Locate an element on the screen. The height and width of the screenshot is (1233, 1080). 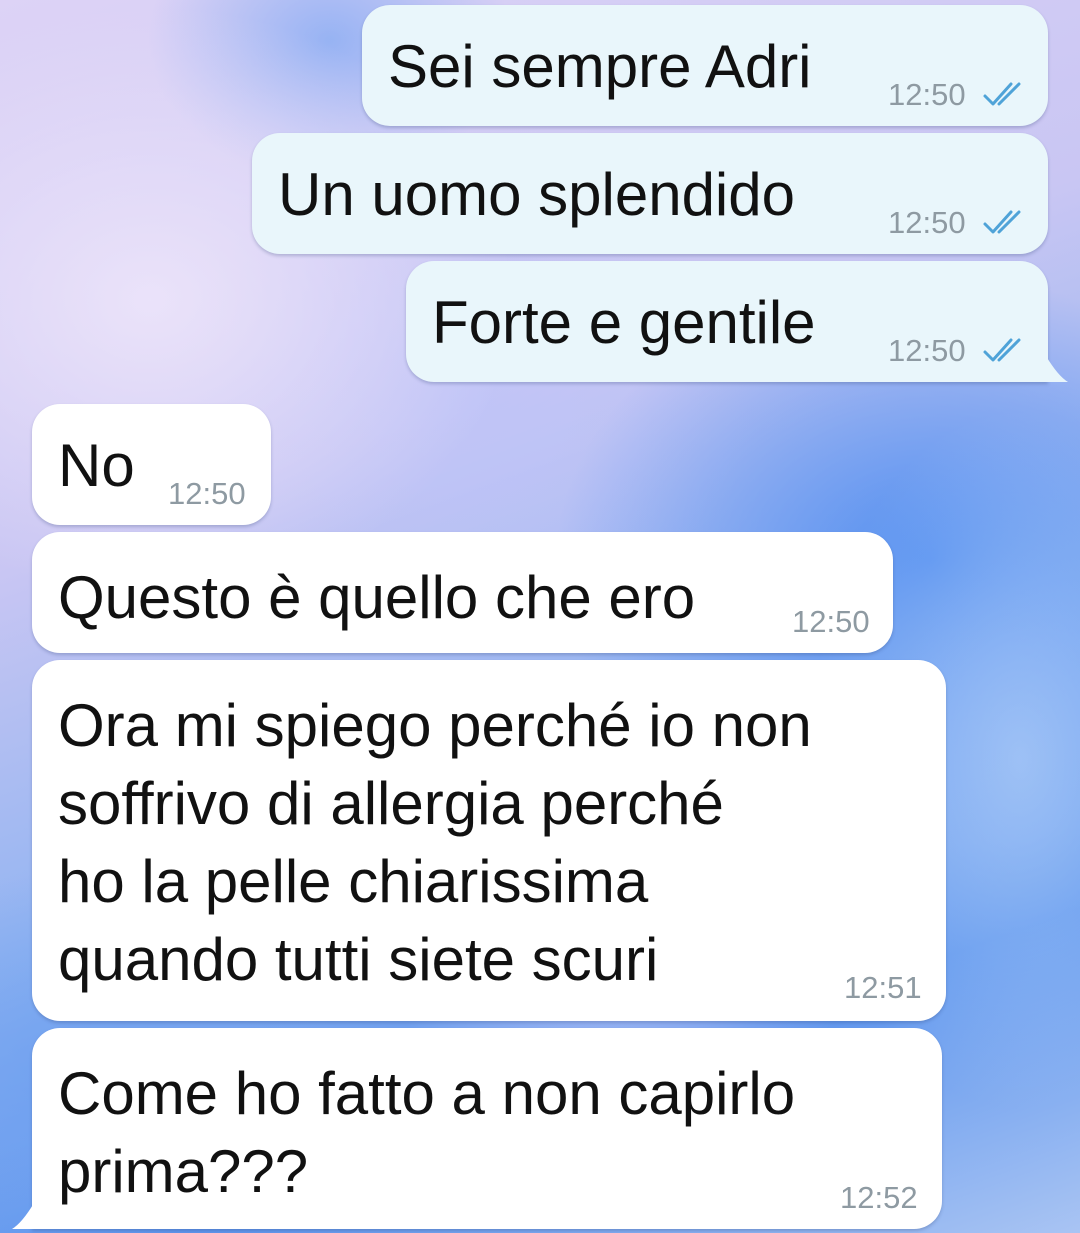
message-text: Un uomo splendido is located at coordinates (537, 194).